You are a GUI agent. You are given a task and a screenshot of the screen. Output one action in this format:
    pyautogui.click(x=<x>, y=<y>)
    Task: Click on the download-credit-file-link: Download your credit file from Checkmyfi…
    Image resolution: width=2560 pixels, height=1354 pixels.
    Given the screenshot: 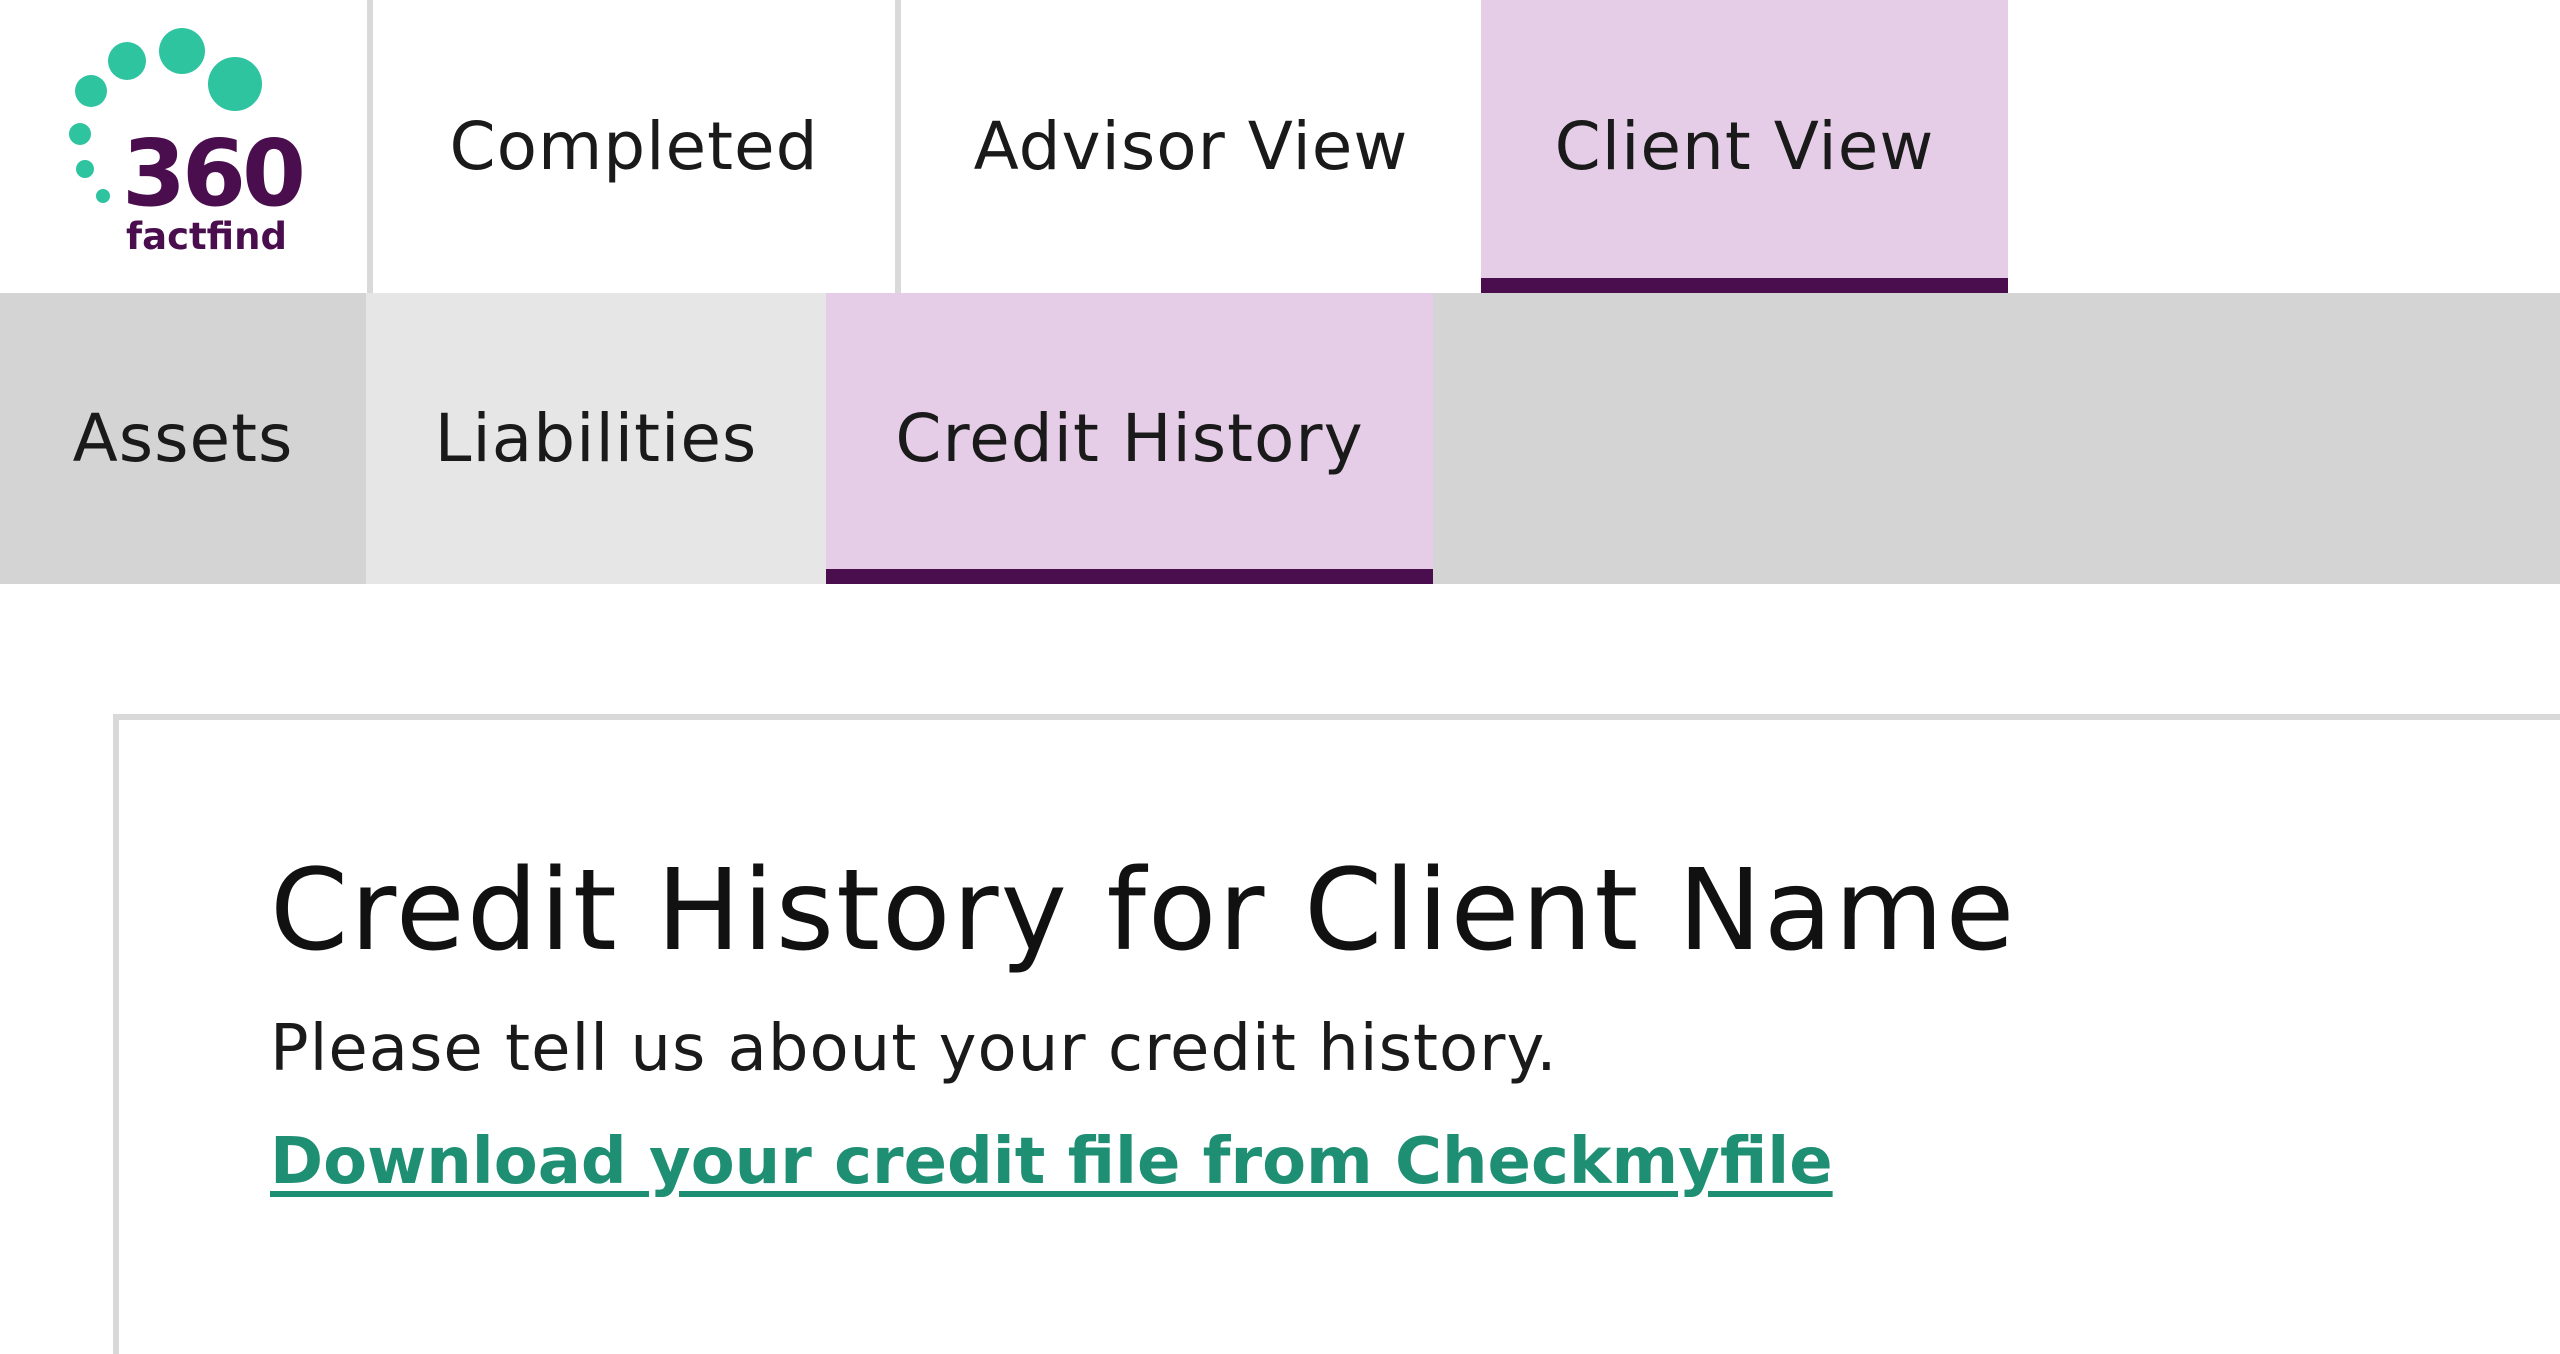 What is the action you would take?
    pyautogui.click(x=1051, y=1162)
    